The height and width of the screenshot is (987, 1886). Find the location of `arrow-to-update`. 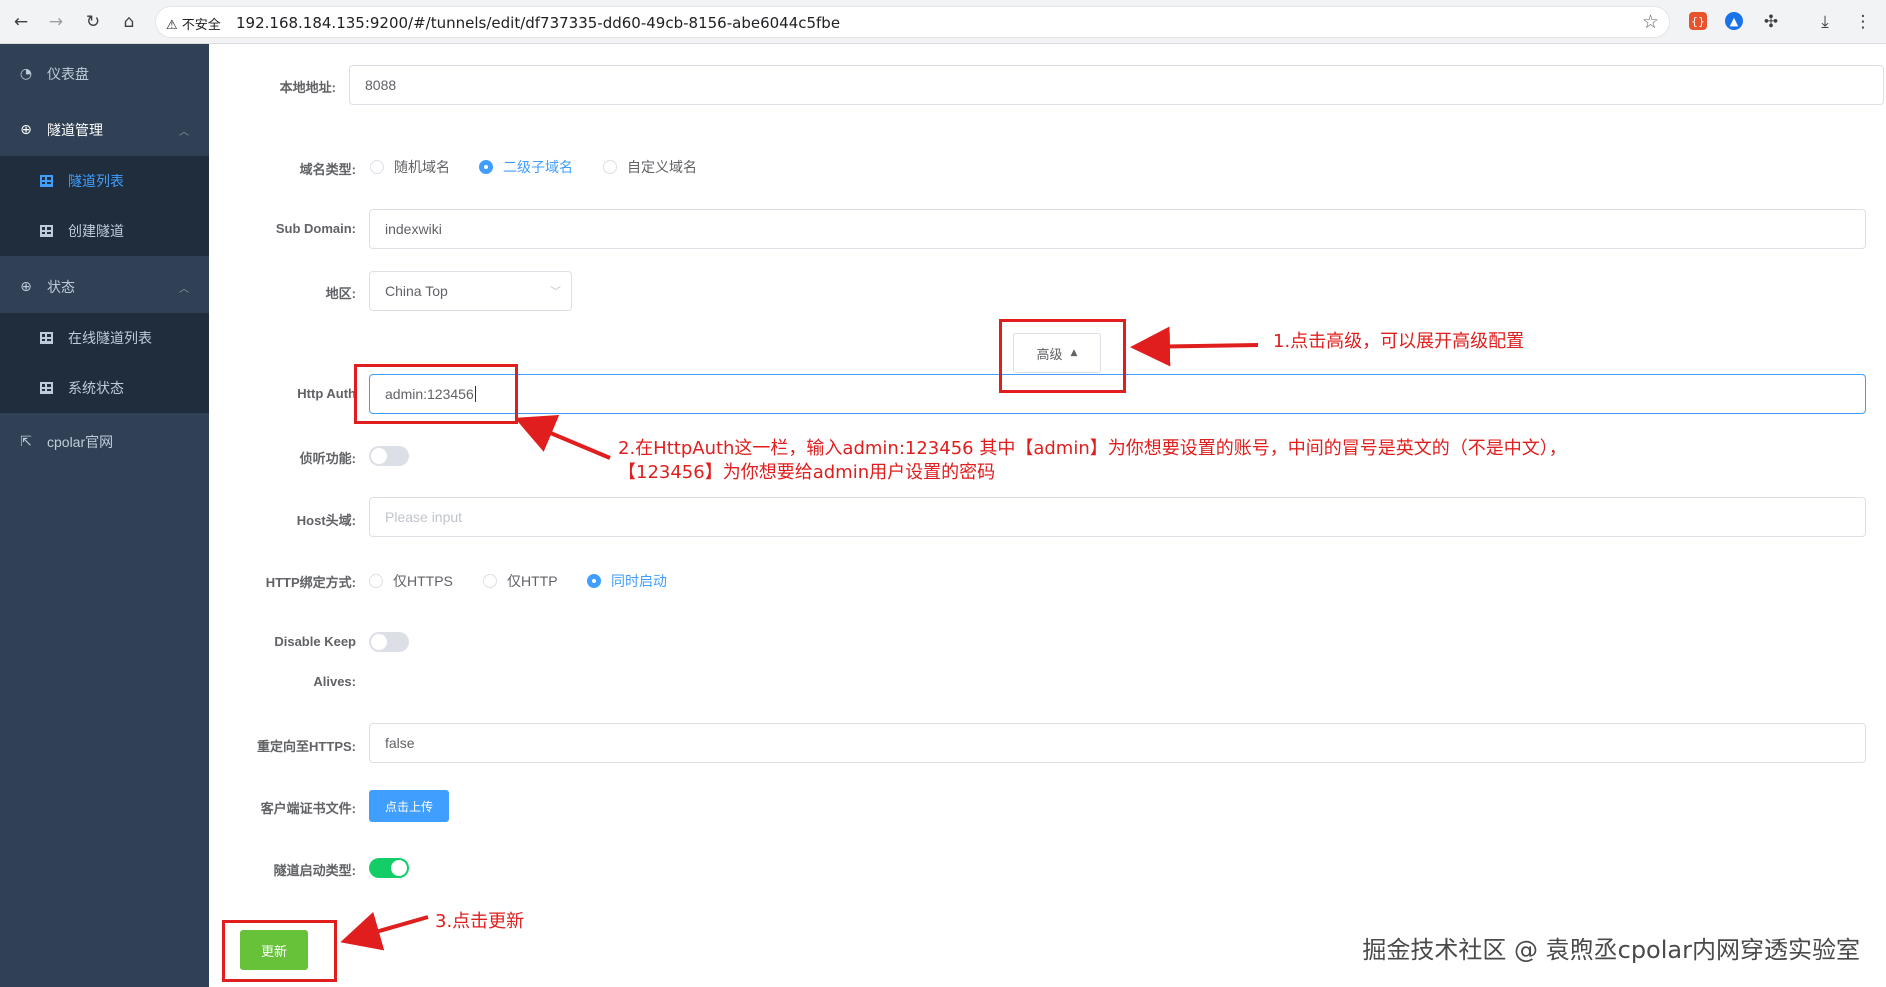

arrow-to-update is located at coordinates (384, 931).